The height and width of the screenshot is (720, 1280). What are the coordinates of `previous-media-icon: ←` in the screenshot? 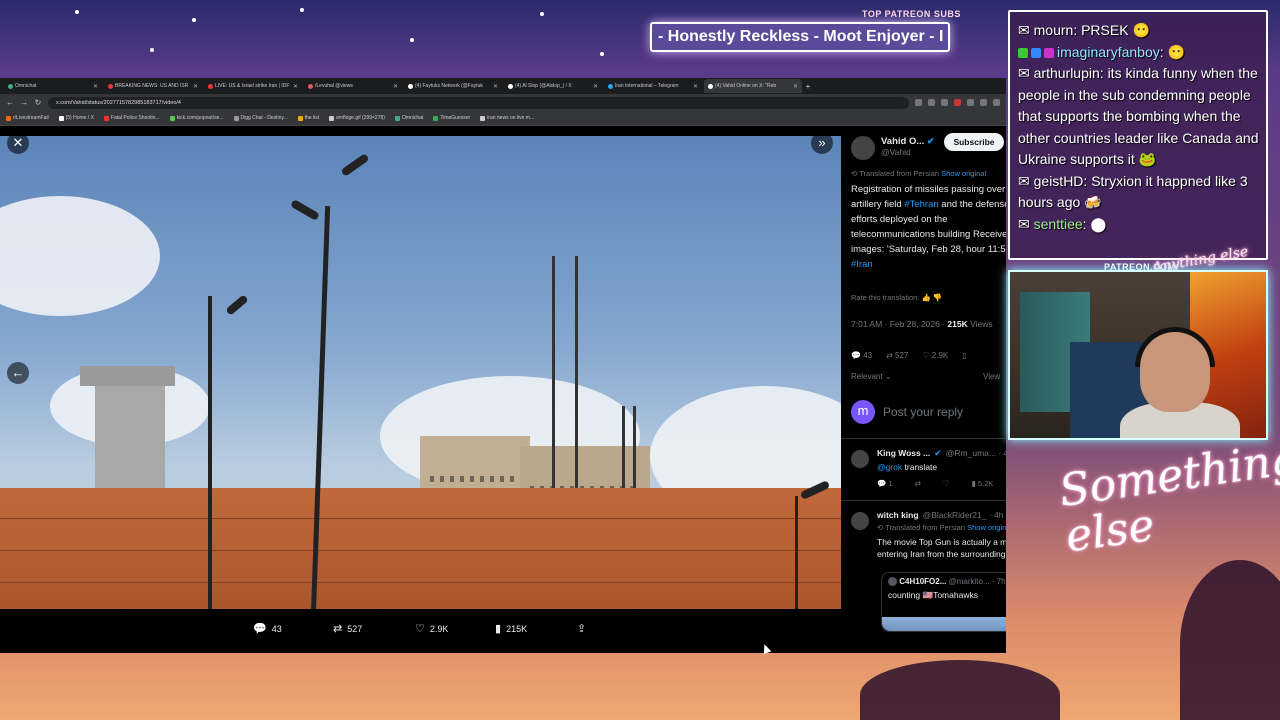 It's located at (18, 373).